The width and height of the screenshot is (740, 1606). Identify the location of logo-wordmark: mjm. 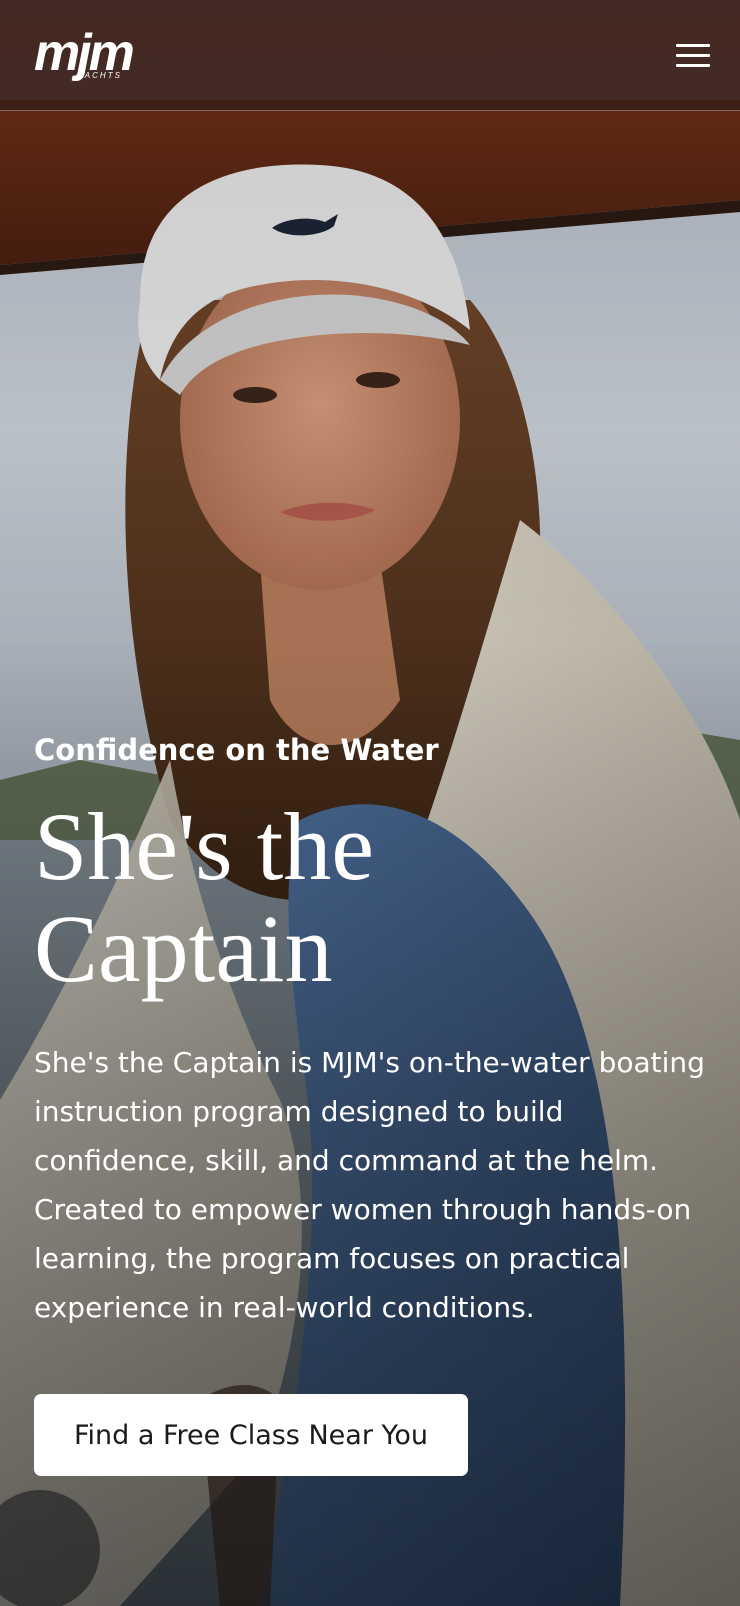
(84, 52).